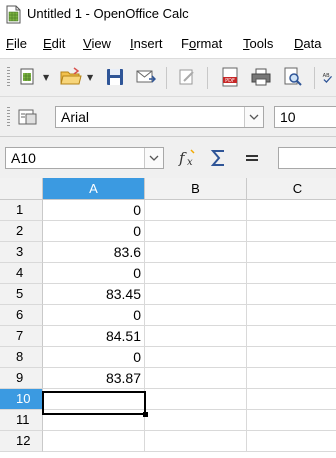  Describe the element at coordinates (291, 189) in the screenshot. I see `column-header-c: C` at that location.